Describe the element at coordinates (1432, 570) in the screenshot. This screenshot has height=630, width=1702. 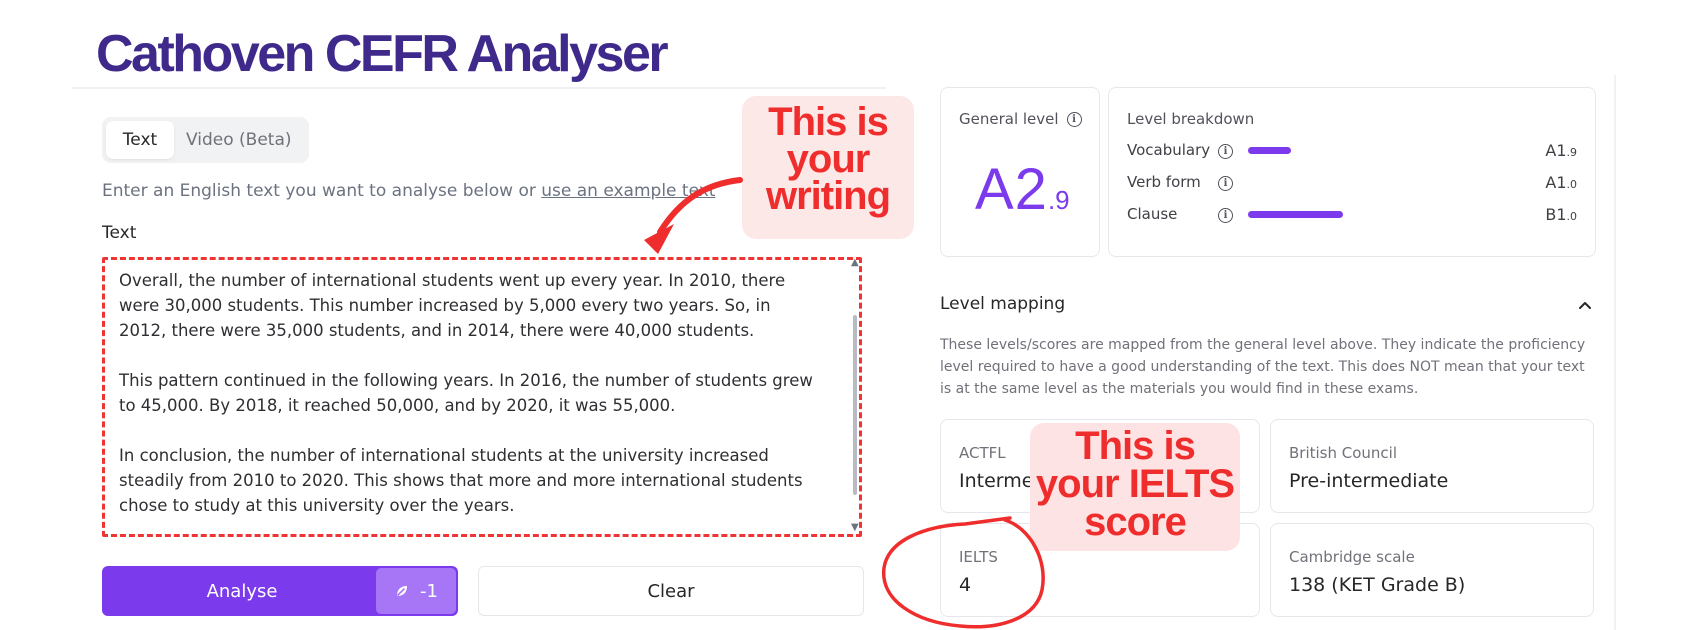
I see `mapping-card-cambridge-scale: Cambridge scale 138 (KET Grade B)` at that location.